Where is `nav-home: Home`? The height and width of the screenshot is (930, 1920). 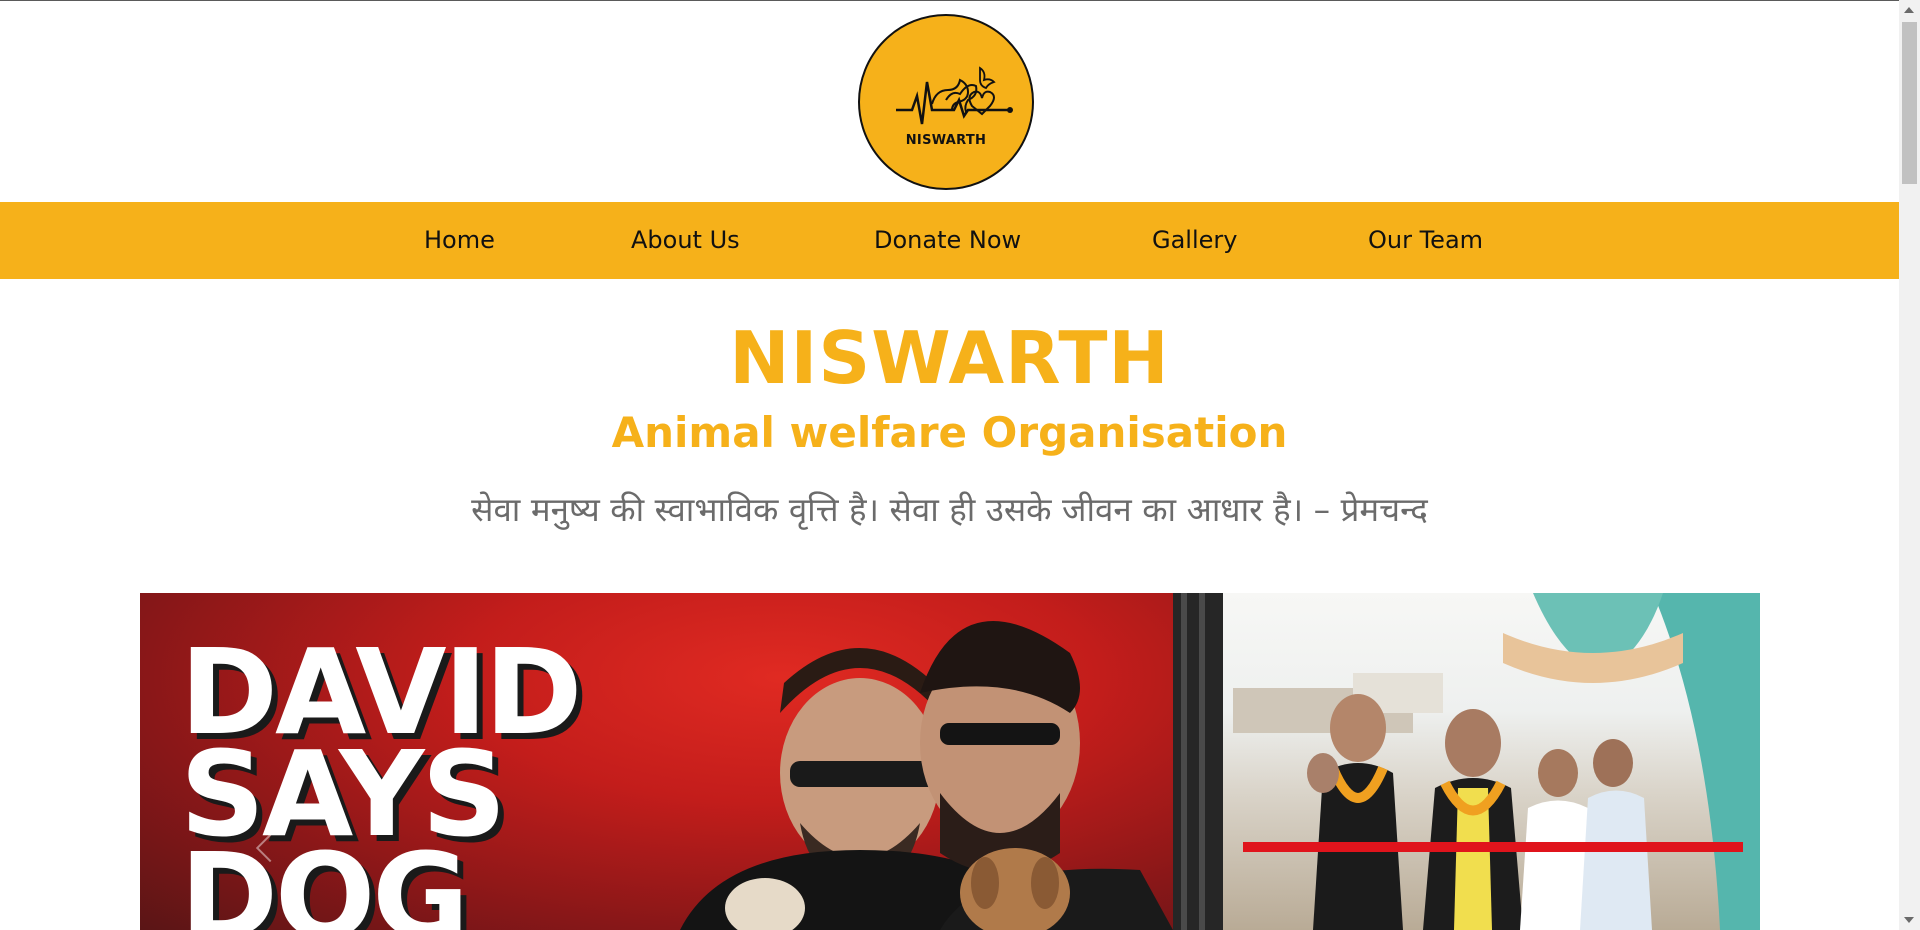 nav-home: Home is located at coordinates (459, 240).